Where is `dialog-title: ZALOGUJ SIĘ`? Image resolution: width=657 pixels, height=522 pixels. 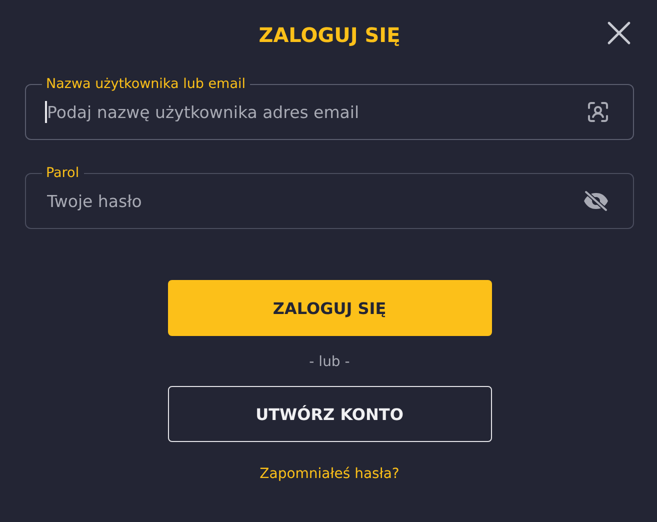
dialog-title: ZALOGUJ SIĘ is located at coordinates (329, 35).